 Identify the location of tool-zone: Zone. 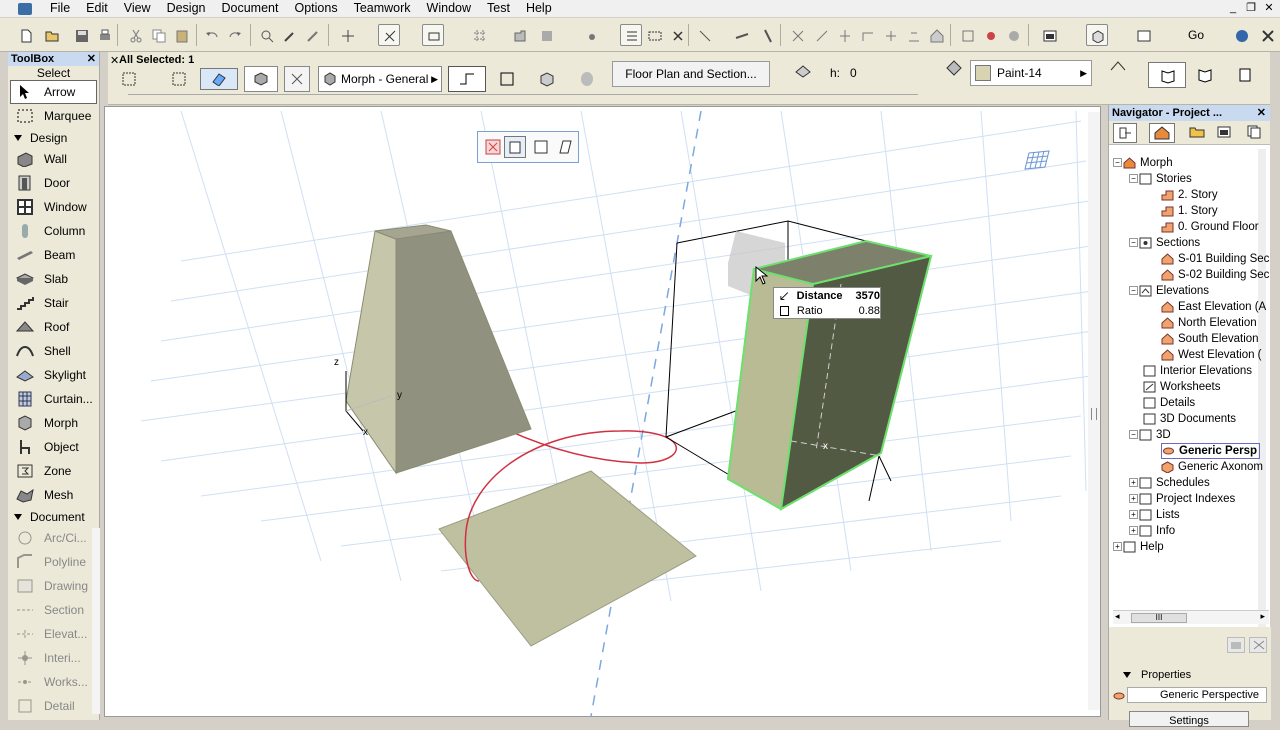
(53, 471).